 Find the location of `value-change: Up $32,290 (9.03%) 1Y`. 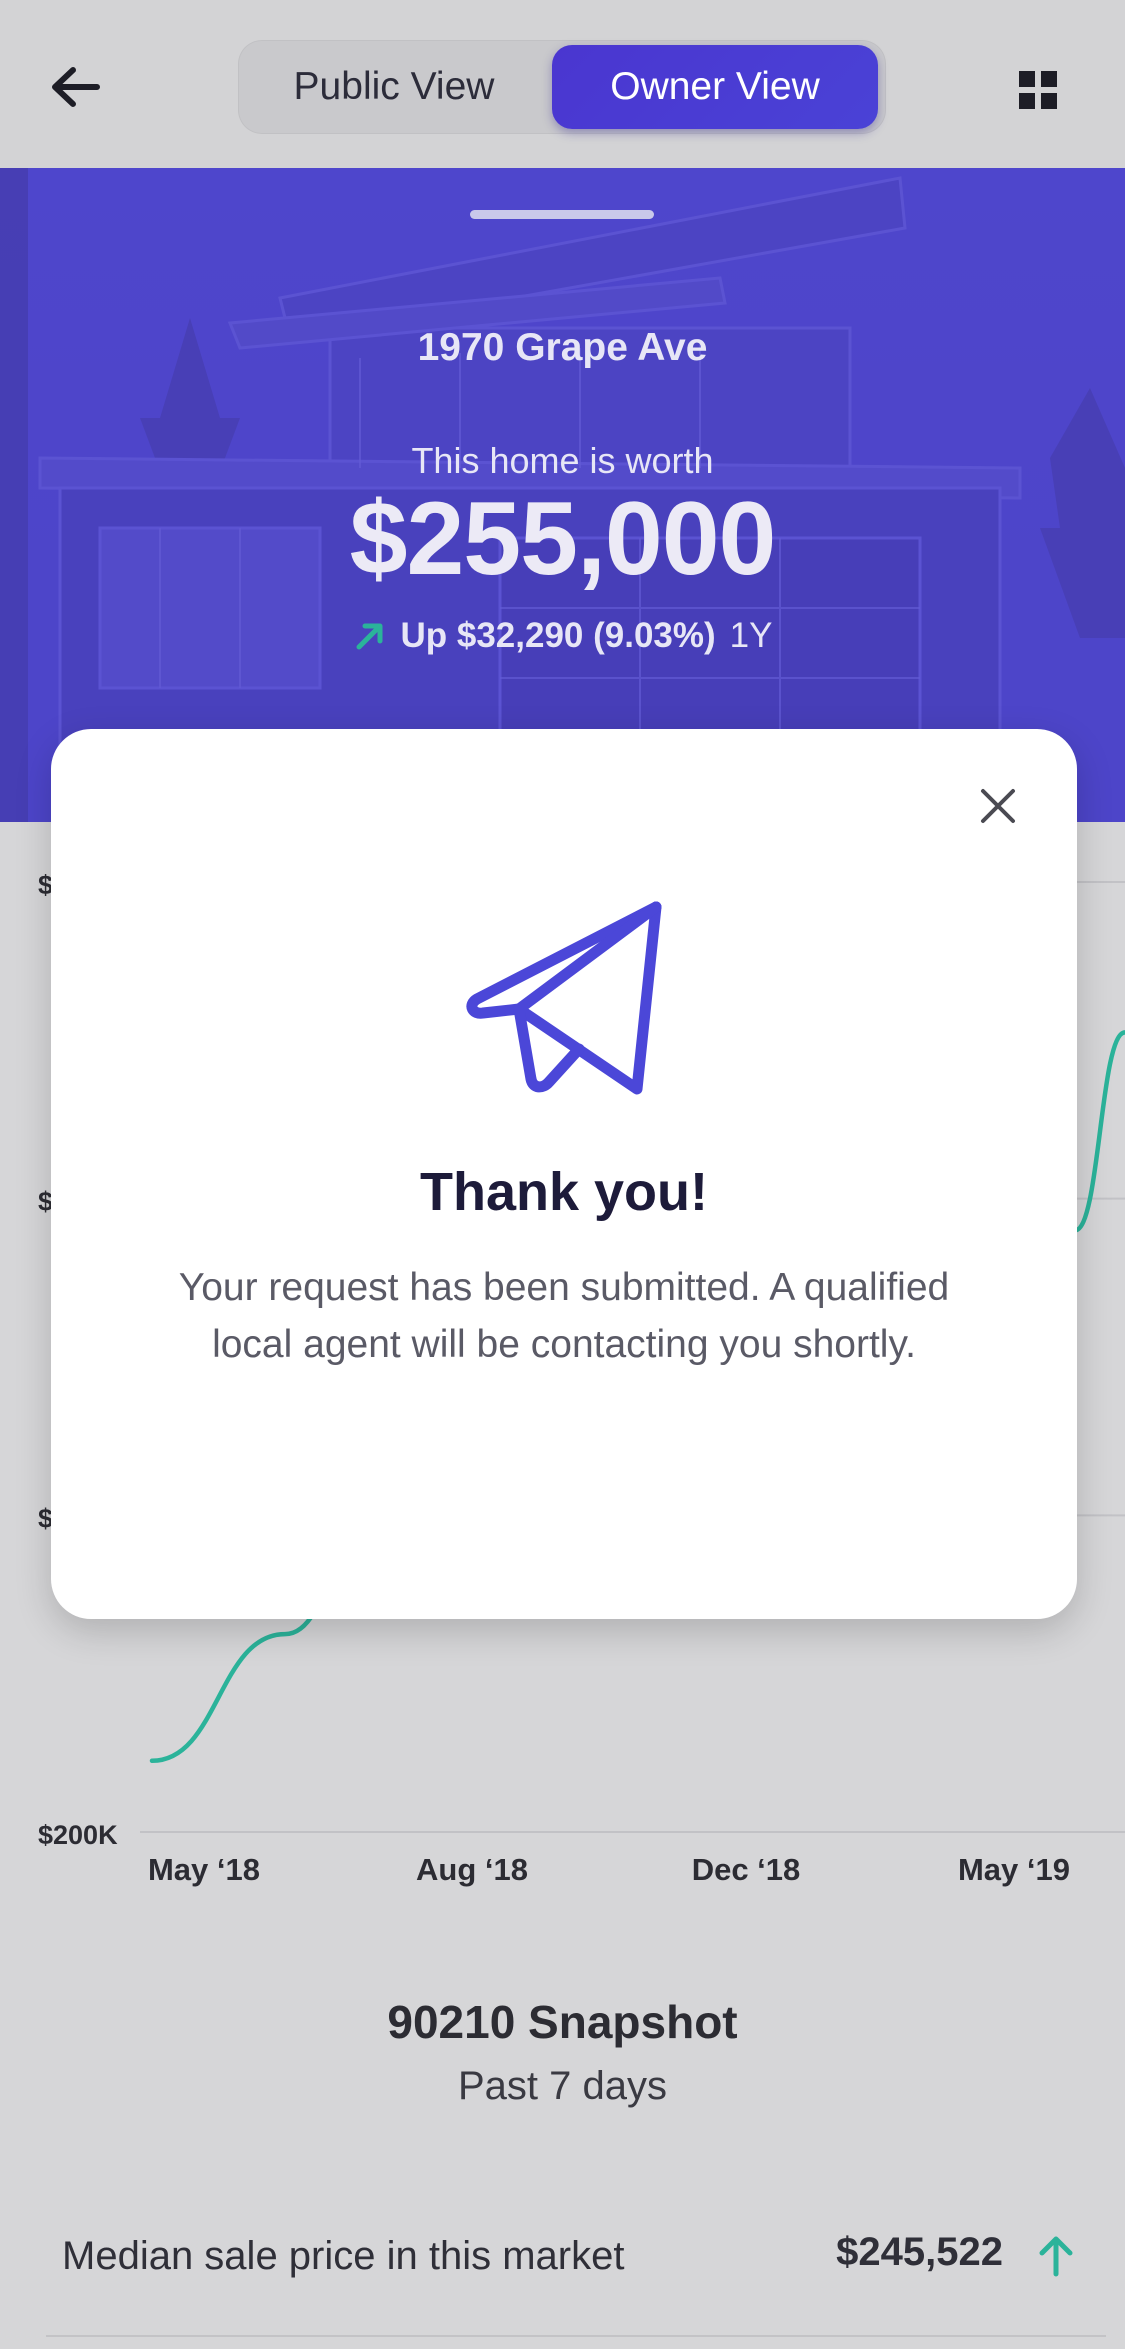

value-change: Up $32,290 (9.03%) 1Y is located at coordinates (562, 636).